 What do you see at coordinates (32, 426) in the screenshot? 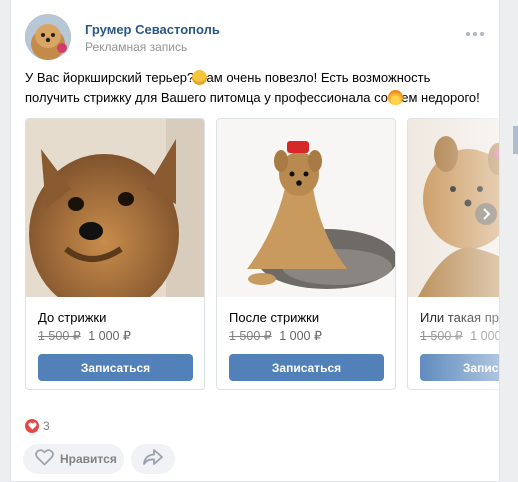
I see `heart-badge-icon` at bounding box center [32, 426].